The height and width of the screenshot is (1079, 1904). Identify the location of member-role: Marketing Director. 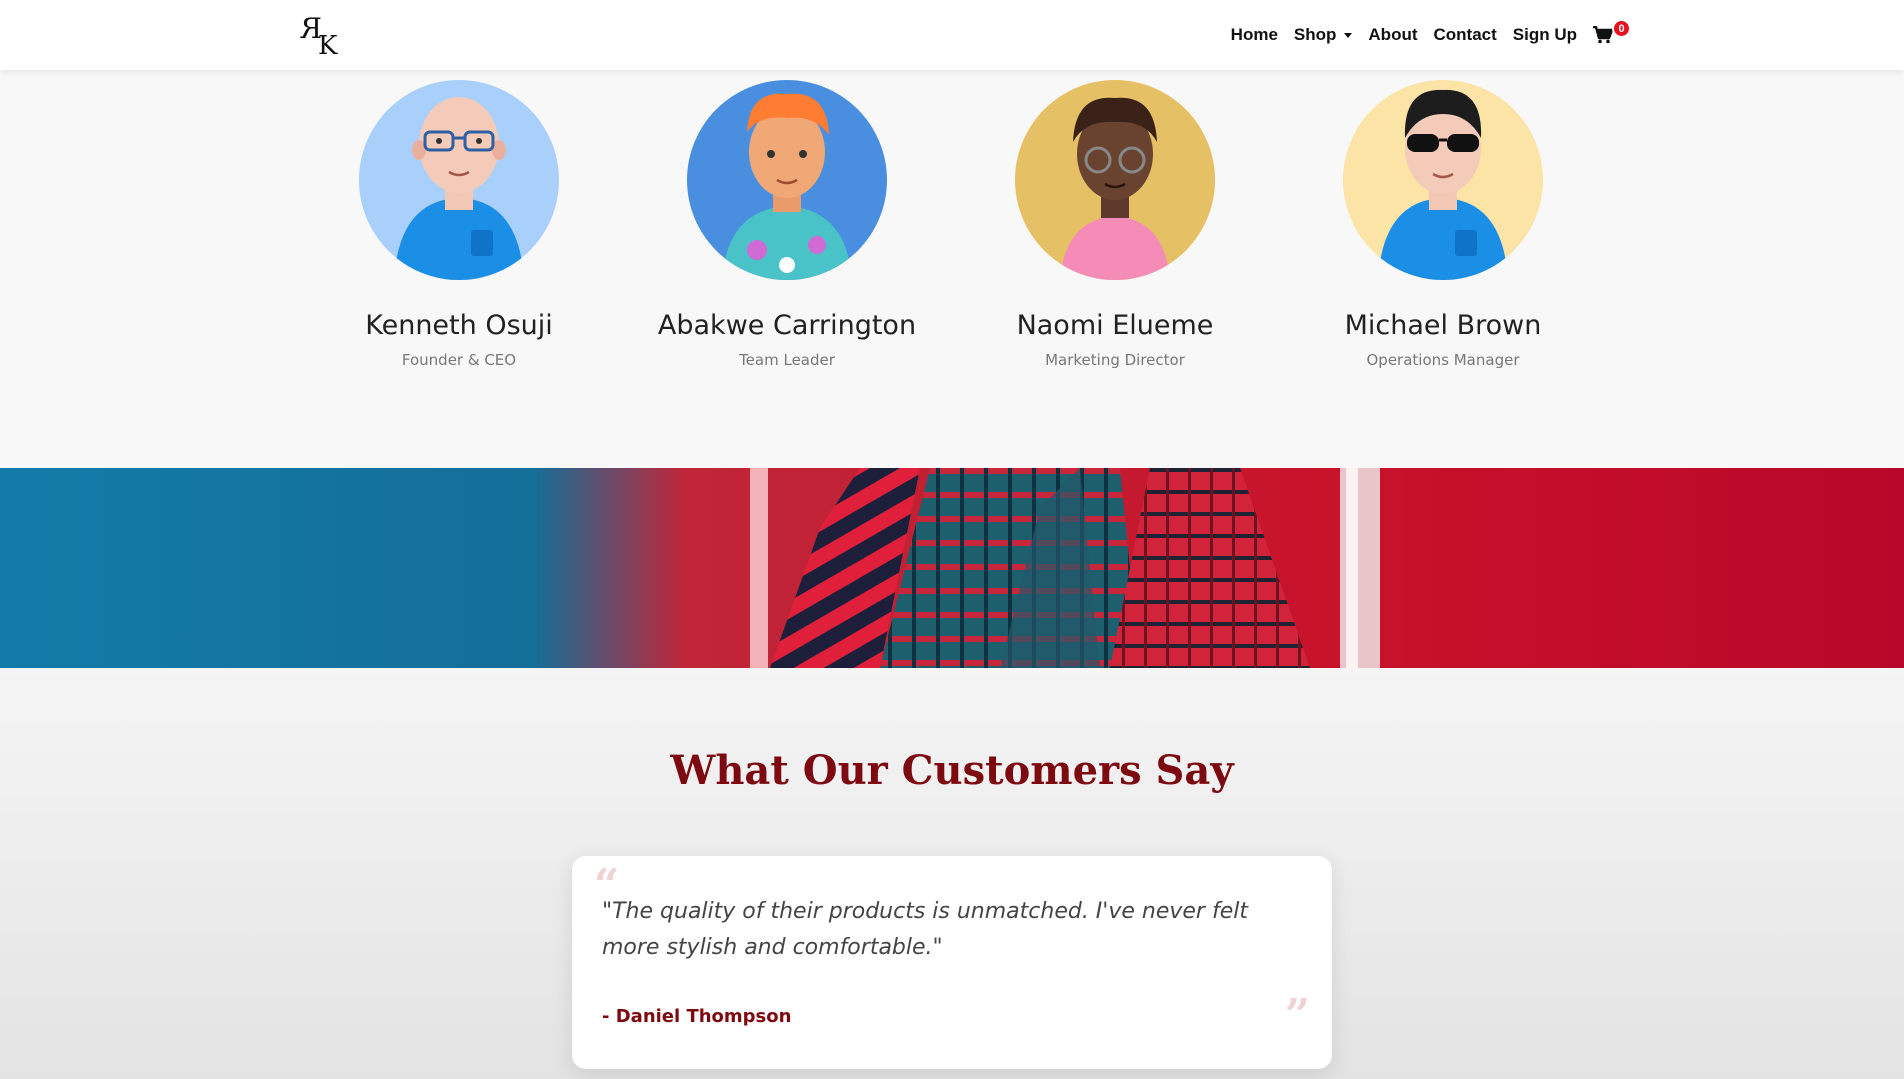
(1115, 360).